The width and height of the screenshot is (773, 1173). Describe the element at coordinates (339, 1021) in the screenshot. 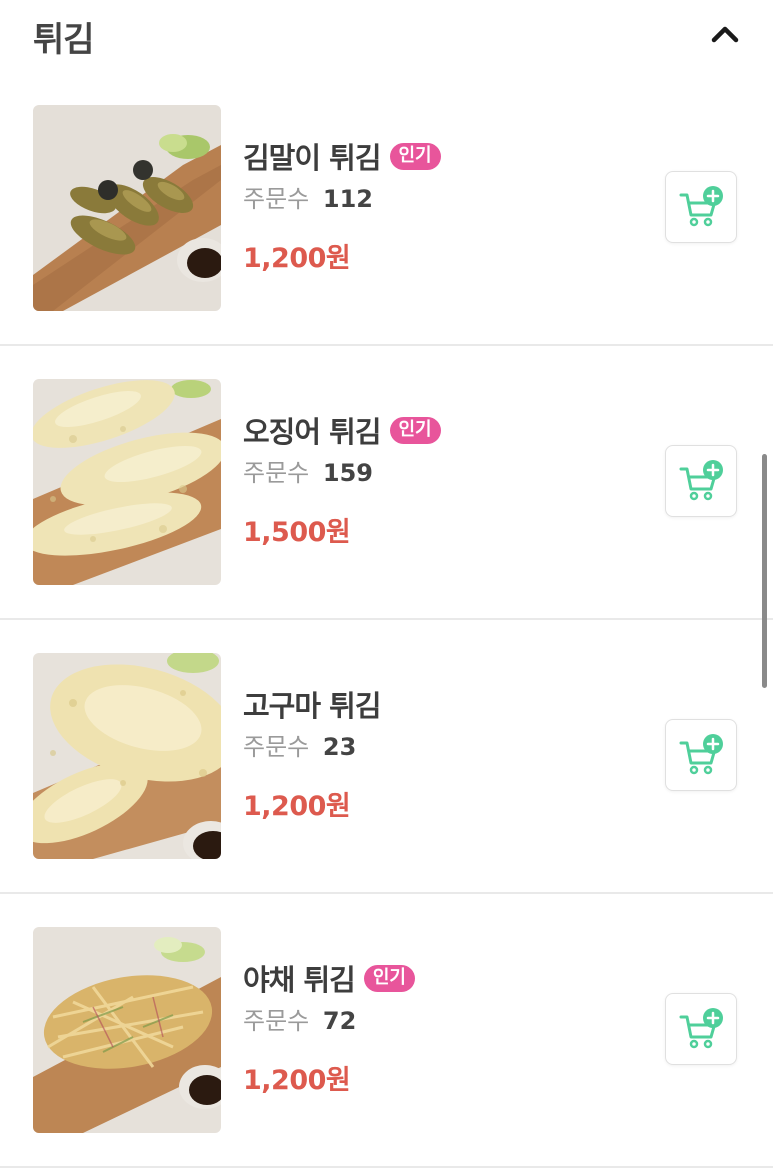

I see `orders-count: 72` at that location.